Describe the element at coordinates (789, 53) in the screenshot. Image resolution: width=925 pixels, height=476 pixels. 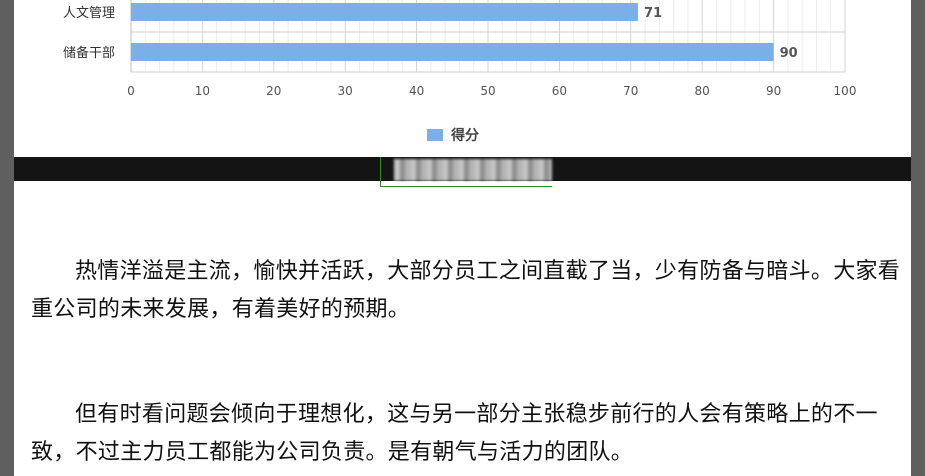
I see `data-label: 90` at that location.